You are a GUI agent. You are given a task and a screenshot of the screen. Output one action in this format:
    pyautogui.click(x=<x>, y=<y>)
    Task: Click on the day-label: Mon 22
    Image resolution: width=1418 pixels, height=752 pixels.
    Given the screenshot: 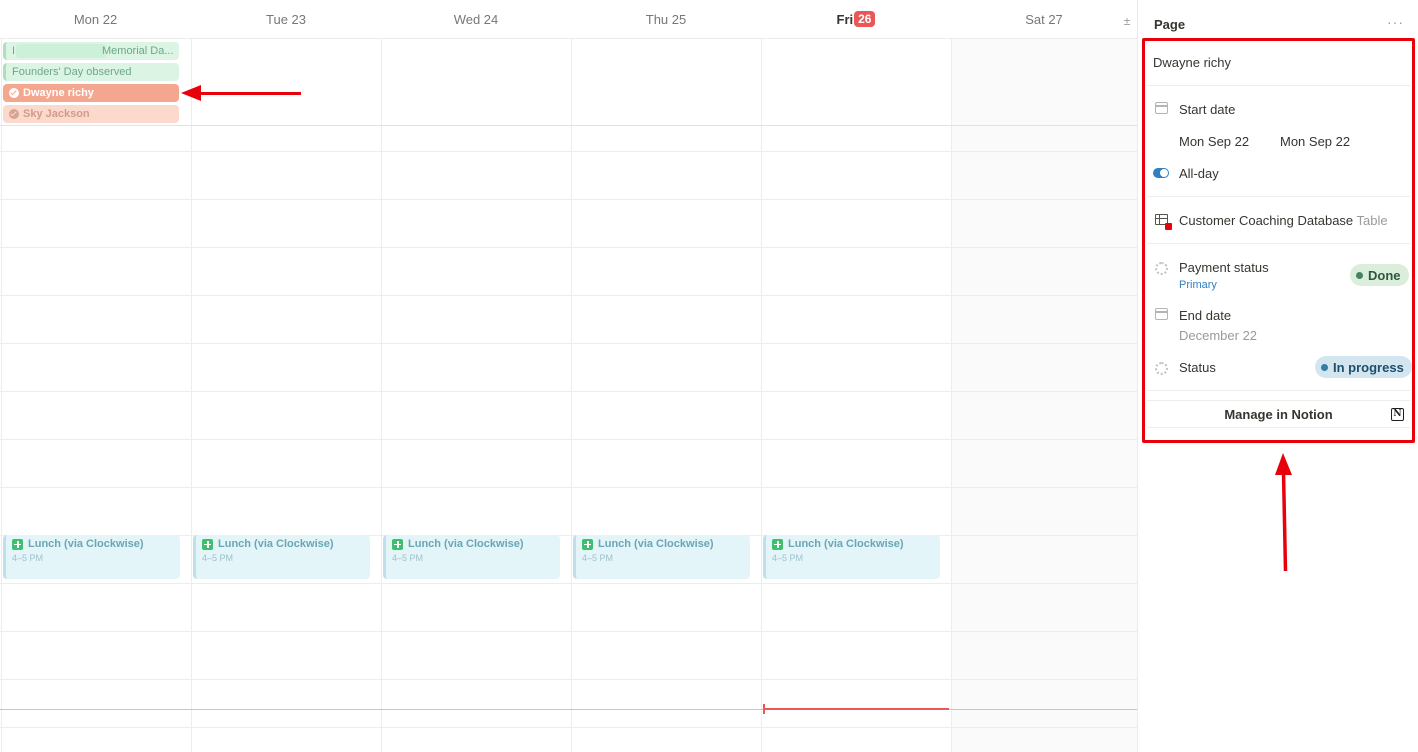 What is the action you would take?
    pyautogui.click(x=95, y=19)
    